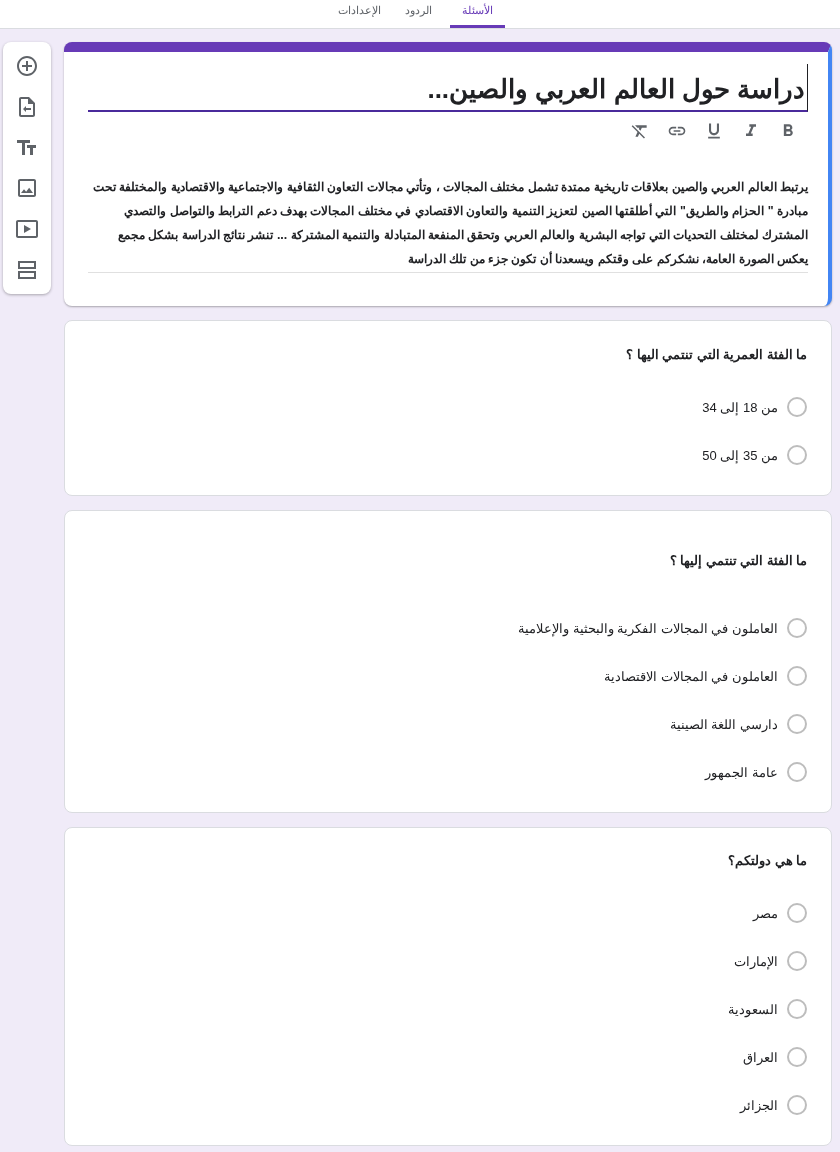 This screenshot has height=1152, width=840. Describe the element at coordinates (740, 455) in the screenshot. I see `option-label: من 35 إلى 50` at that location.